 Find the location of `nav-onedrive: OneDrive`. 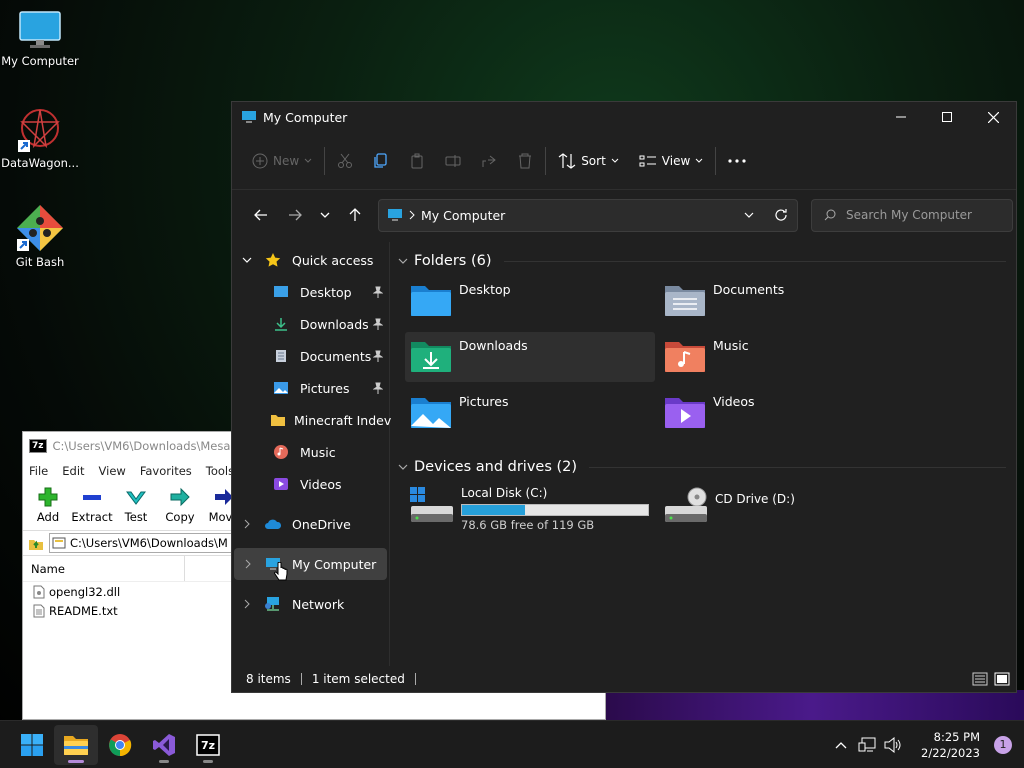

nav-onedrive: OneDrive is located at coordinates (310, 524).